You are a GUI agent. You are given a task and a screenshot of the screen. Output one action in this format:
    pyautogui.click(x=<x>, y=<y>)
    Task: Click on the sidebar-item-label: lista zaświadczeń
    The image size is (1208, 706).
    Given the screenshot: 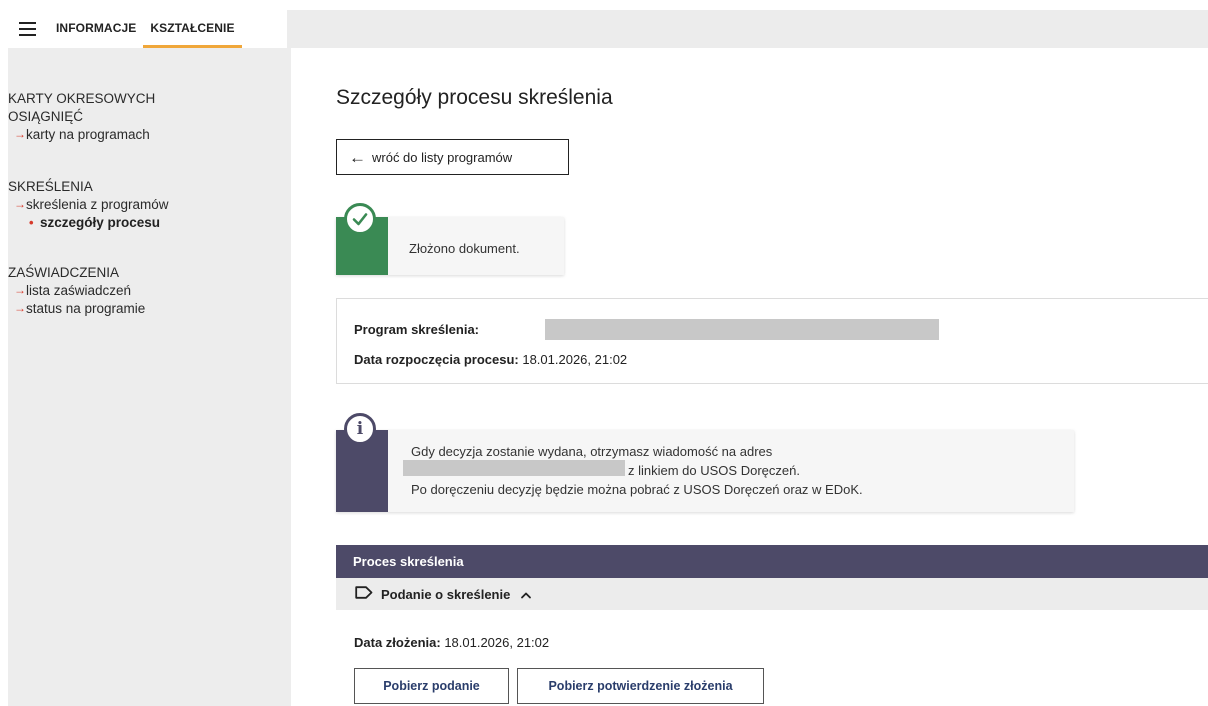 What is the action you would take?
    pyautogui.click(x=79, y=290)
    